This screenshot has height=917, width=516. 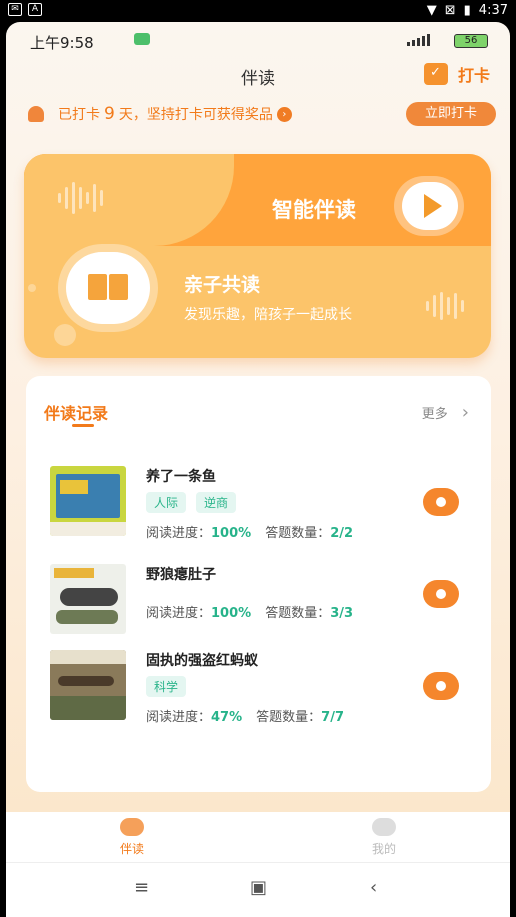 What do you see at coordinates (309, 533) in the screenshot?
I see `answers-stat: 答题数量：2/2` at bounding box center [309, 533].